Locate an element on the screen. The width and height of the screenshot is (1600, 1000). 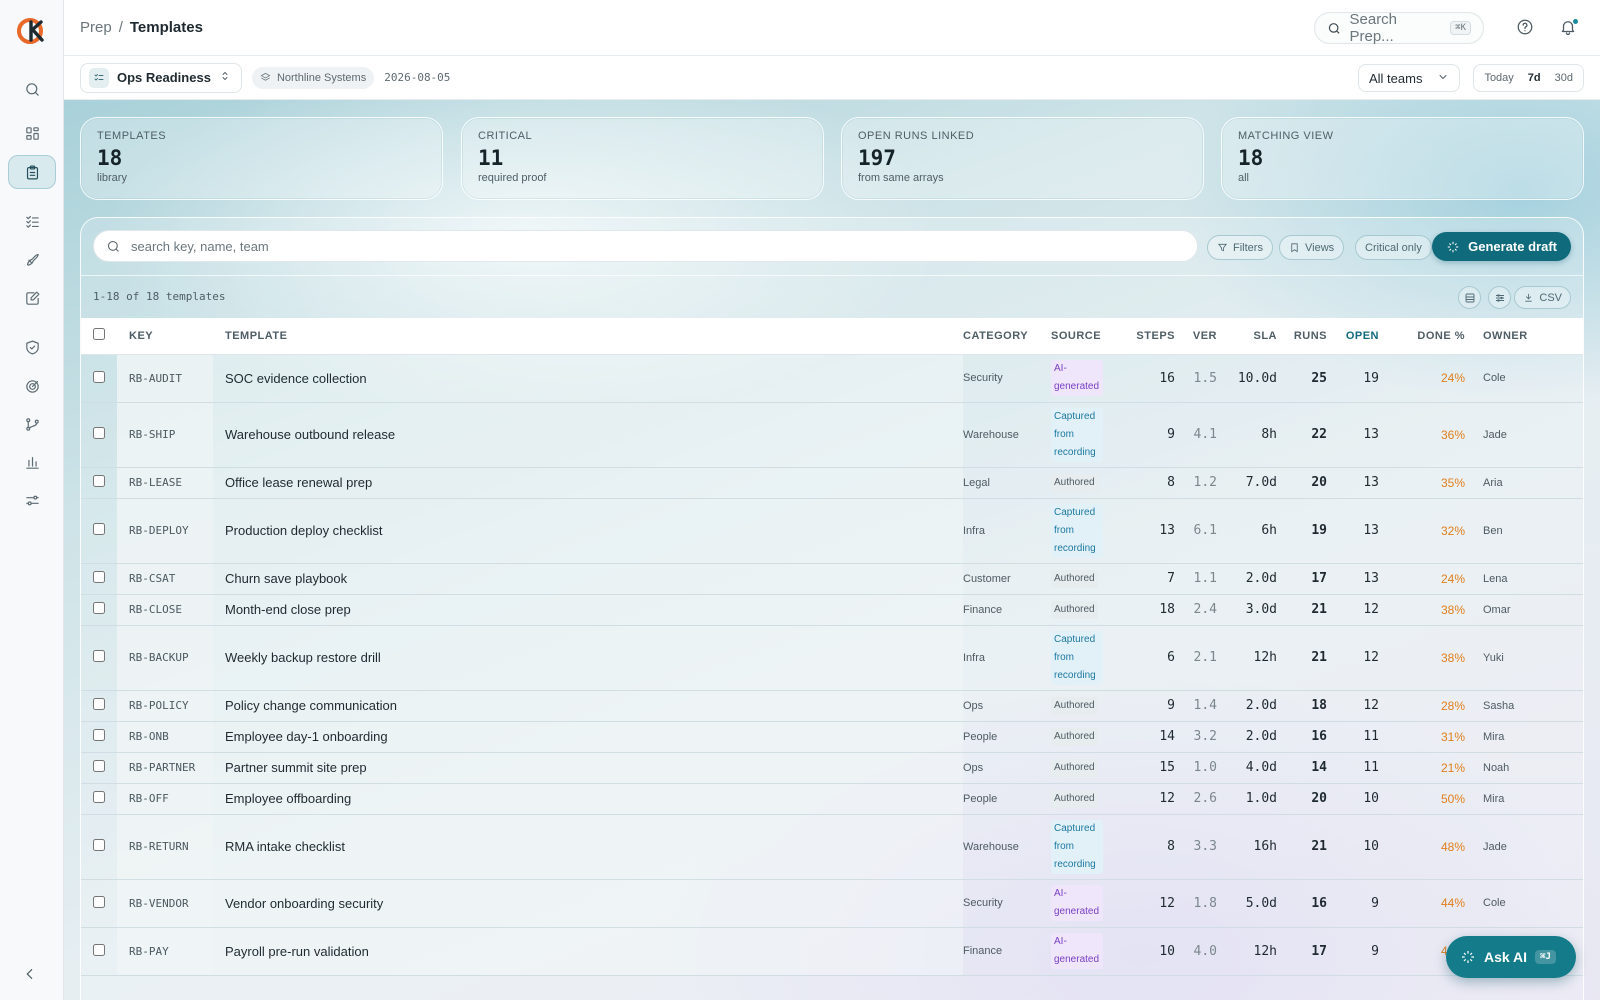
row-select-cell is located at coordinates (99, 705).